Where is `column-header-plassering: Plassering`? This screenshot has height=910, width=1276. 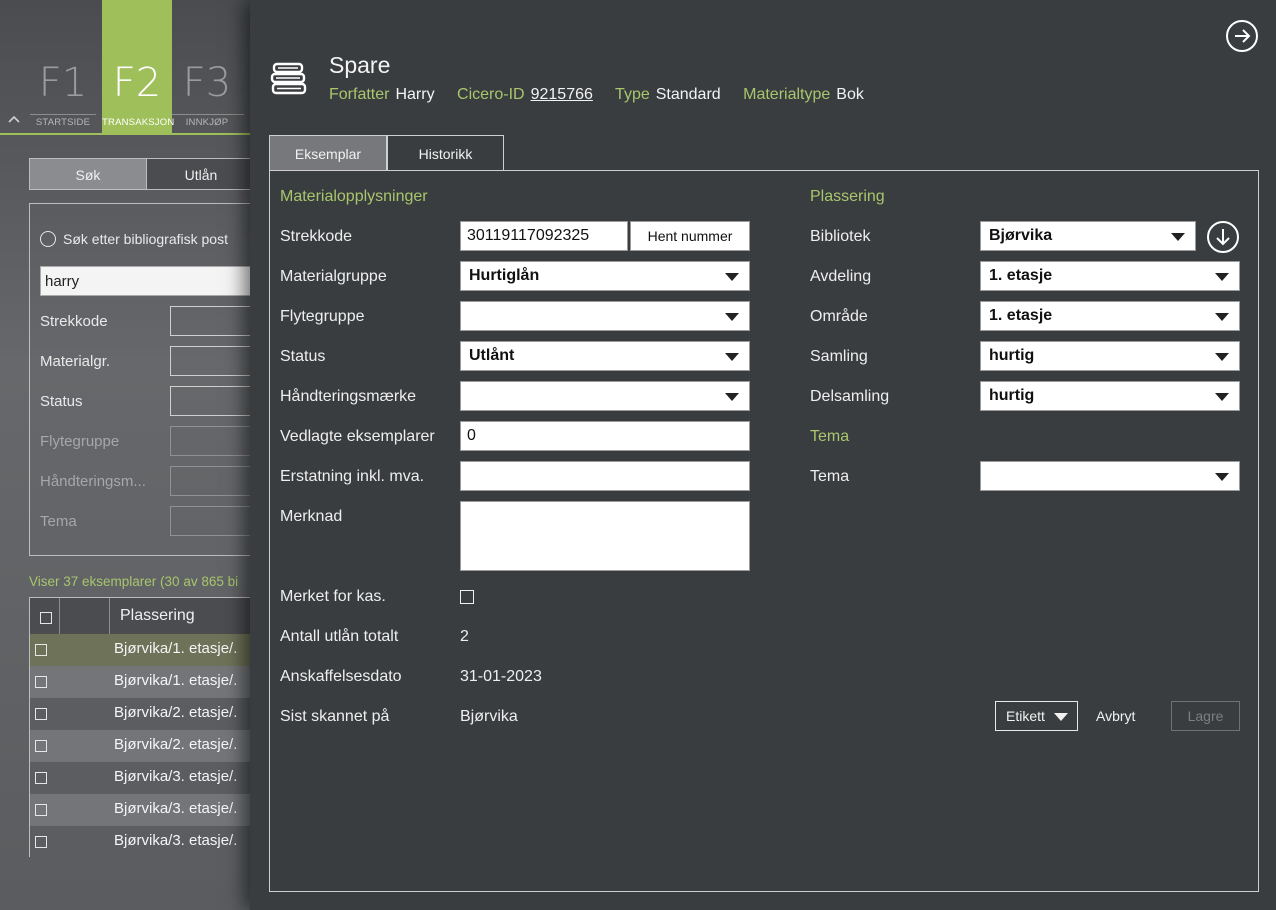 column-header-plassering: Plassering is located at coordinates (157, 616).